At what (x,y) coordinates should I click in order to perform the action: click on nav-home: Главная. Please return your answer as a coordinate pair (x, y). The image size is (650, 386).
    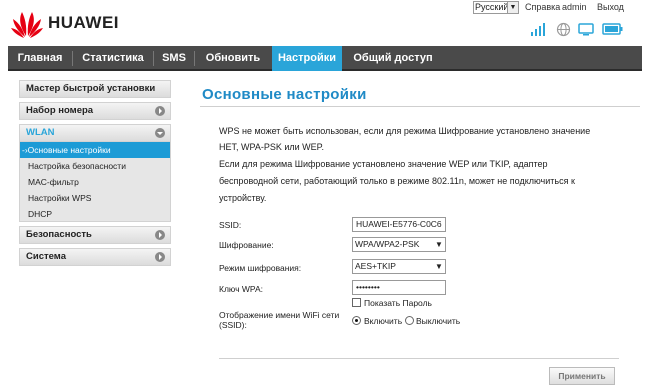
    Looking at the image, I should click on (40, 58).